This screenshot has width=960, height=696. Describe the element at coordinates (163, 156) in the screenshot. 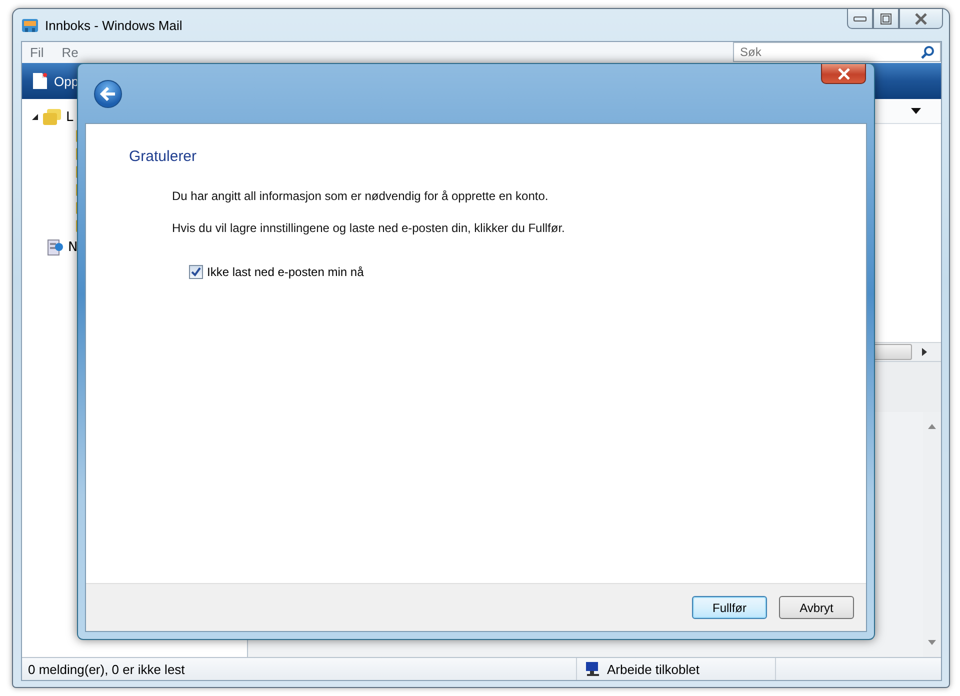

I see `dialog-heading: Gratulerer` at that location.